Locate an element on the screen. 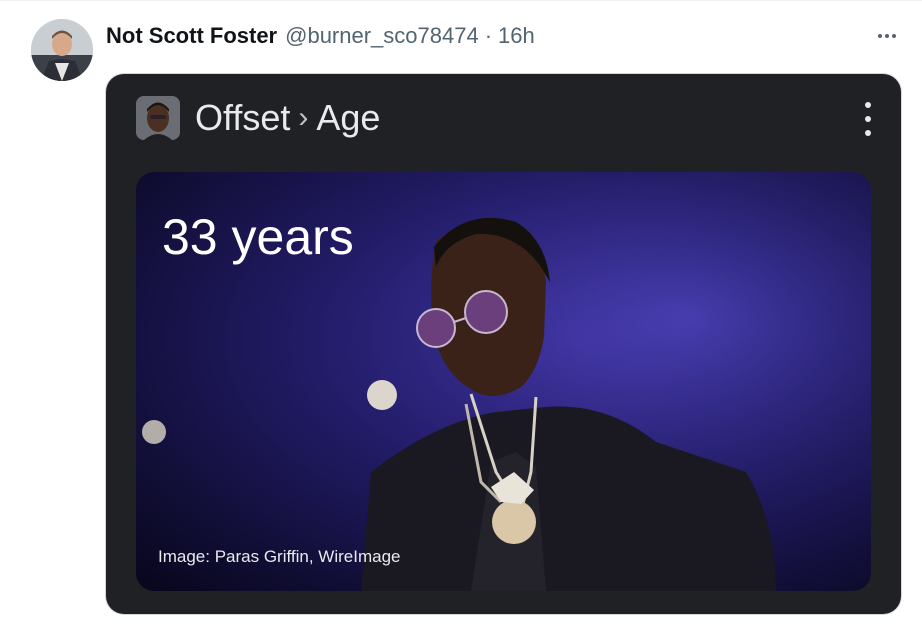 This screenshot has height=628, width=922. tweet-header: Not Scott Foster @burner_sco78474 · 16h is located at coordinates (320, 36).